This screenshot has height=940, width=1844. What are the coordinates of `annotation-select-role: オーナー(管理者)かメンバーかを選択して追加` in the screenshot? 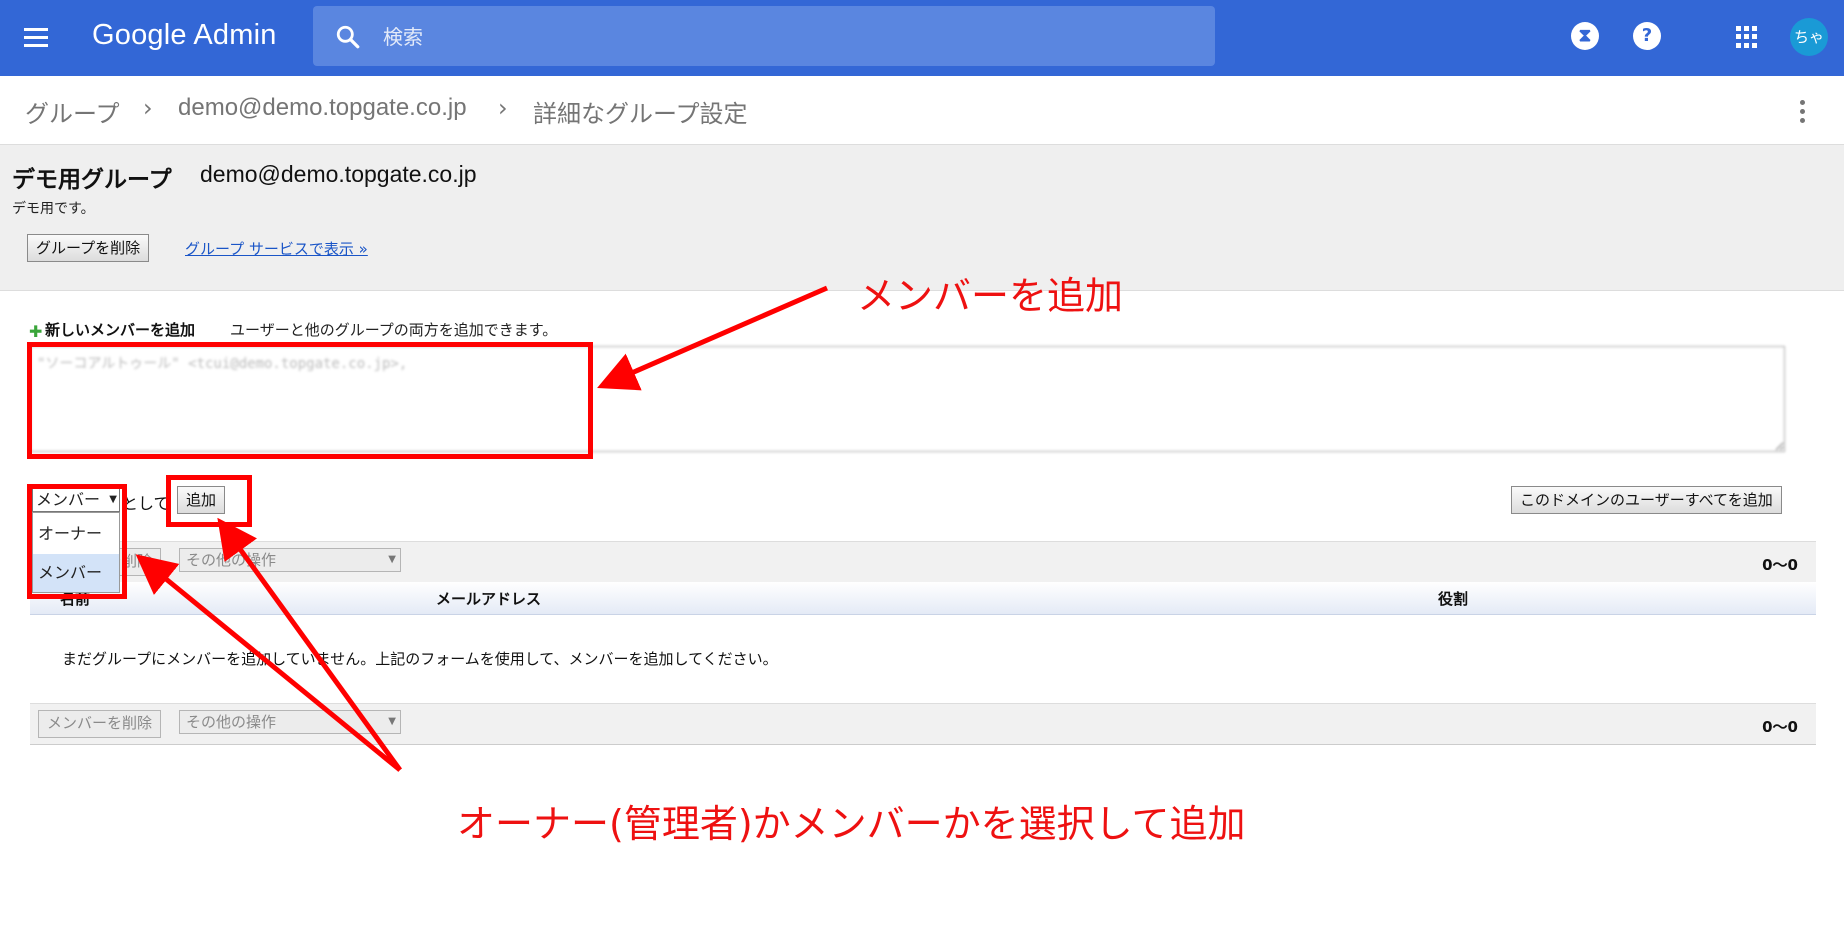 It's located at (851, 824).